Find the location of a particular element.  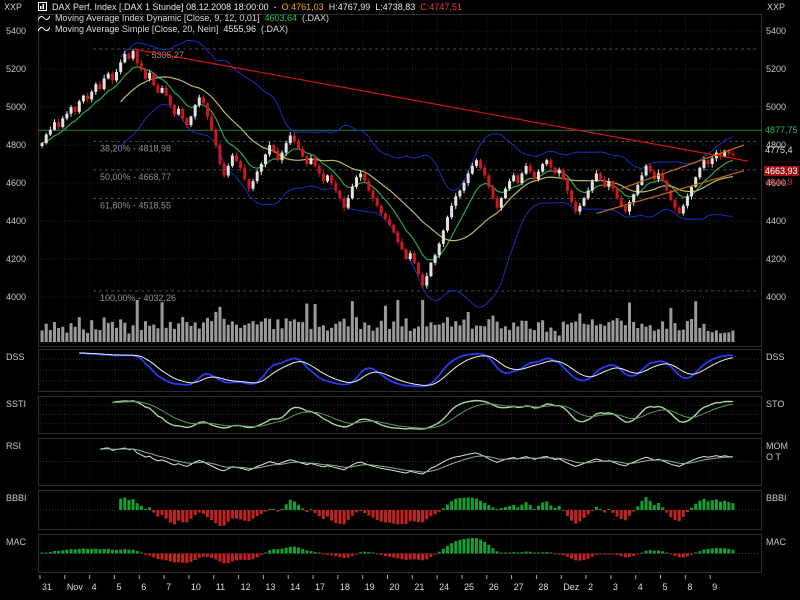

price-tick-label: 4600 is located at coordinates (16, 183).